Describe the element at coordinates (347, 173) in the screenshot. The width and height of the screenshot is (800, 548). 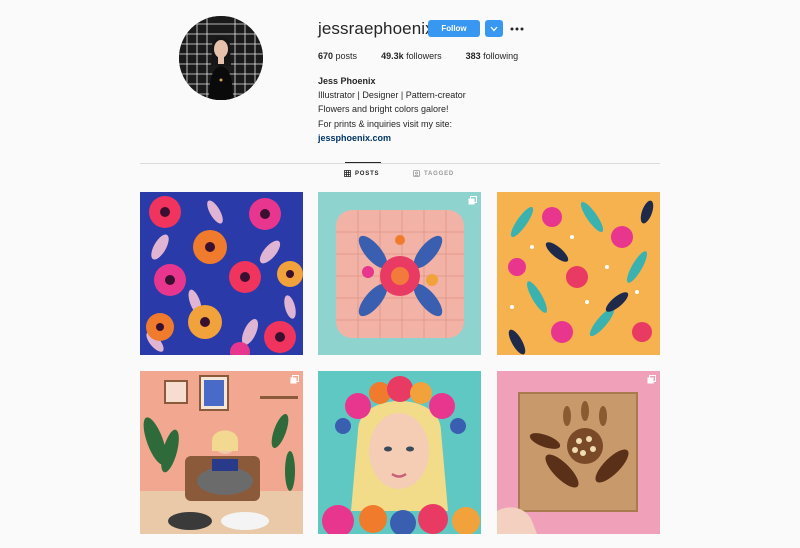
I see `grid-icon` at that location.